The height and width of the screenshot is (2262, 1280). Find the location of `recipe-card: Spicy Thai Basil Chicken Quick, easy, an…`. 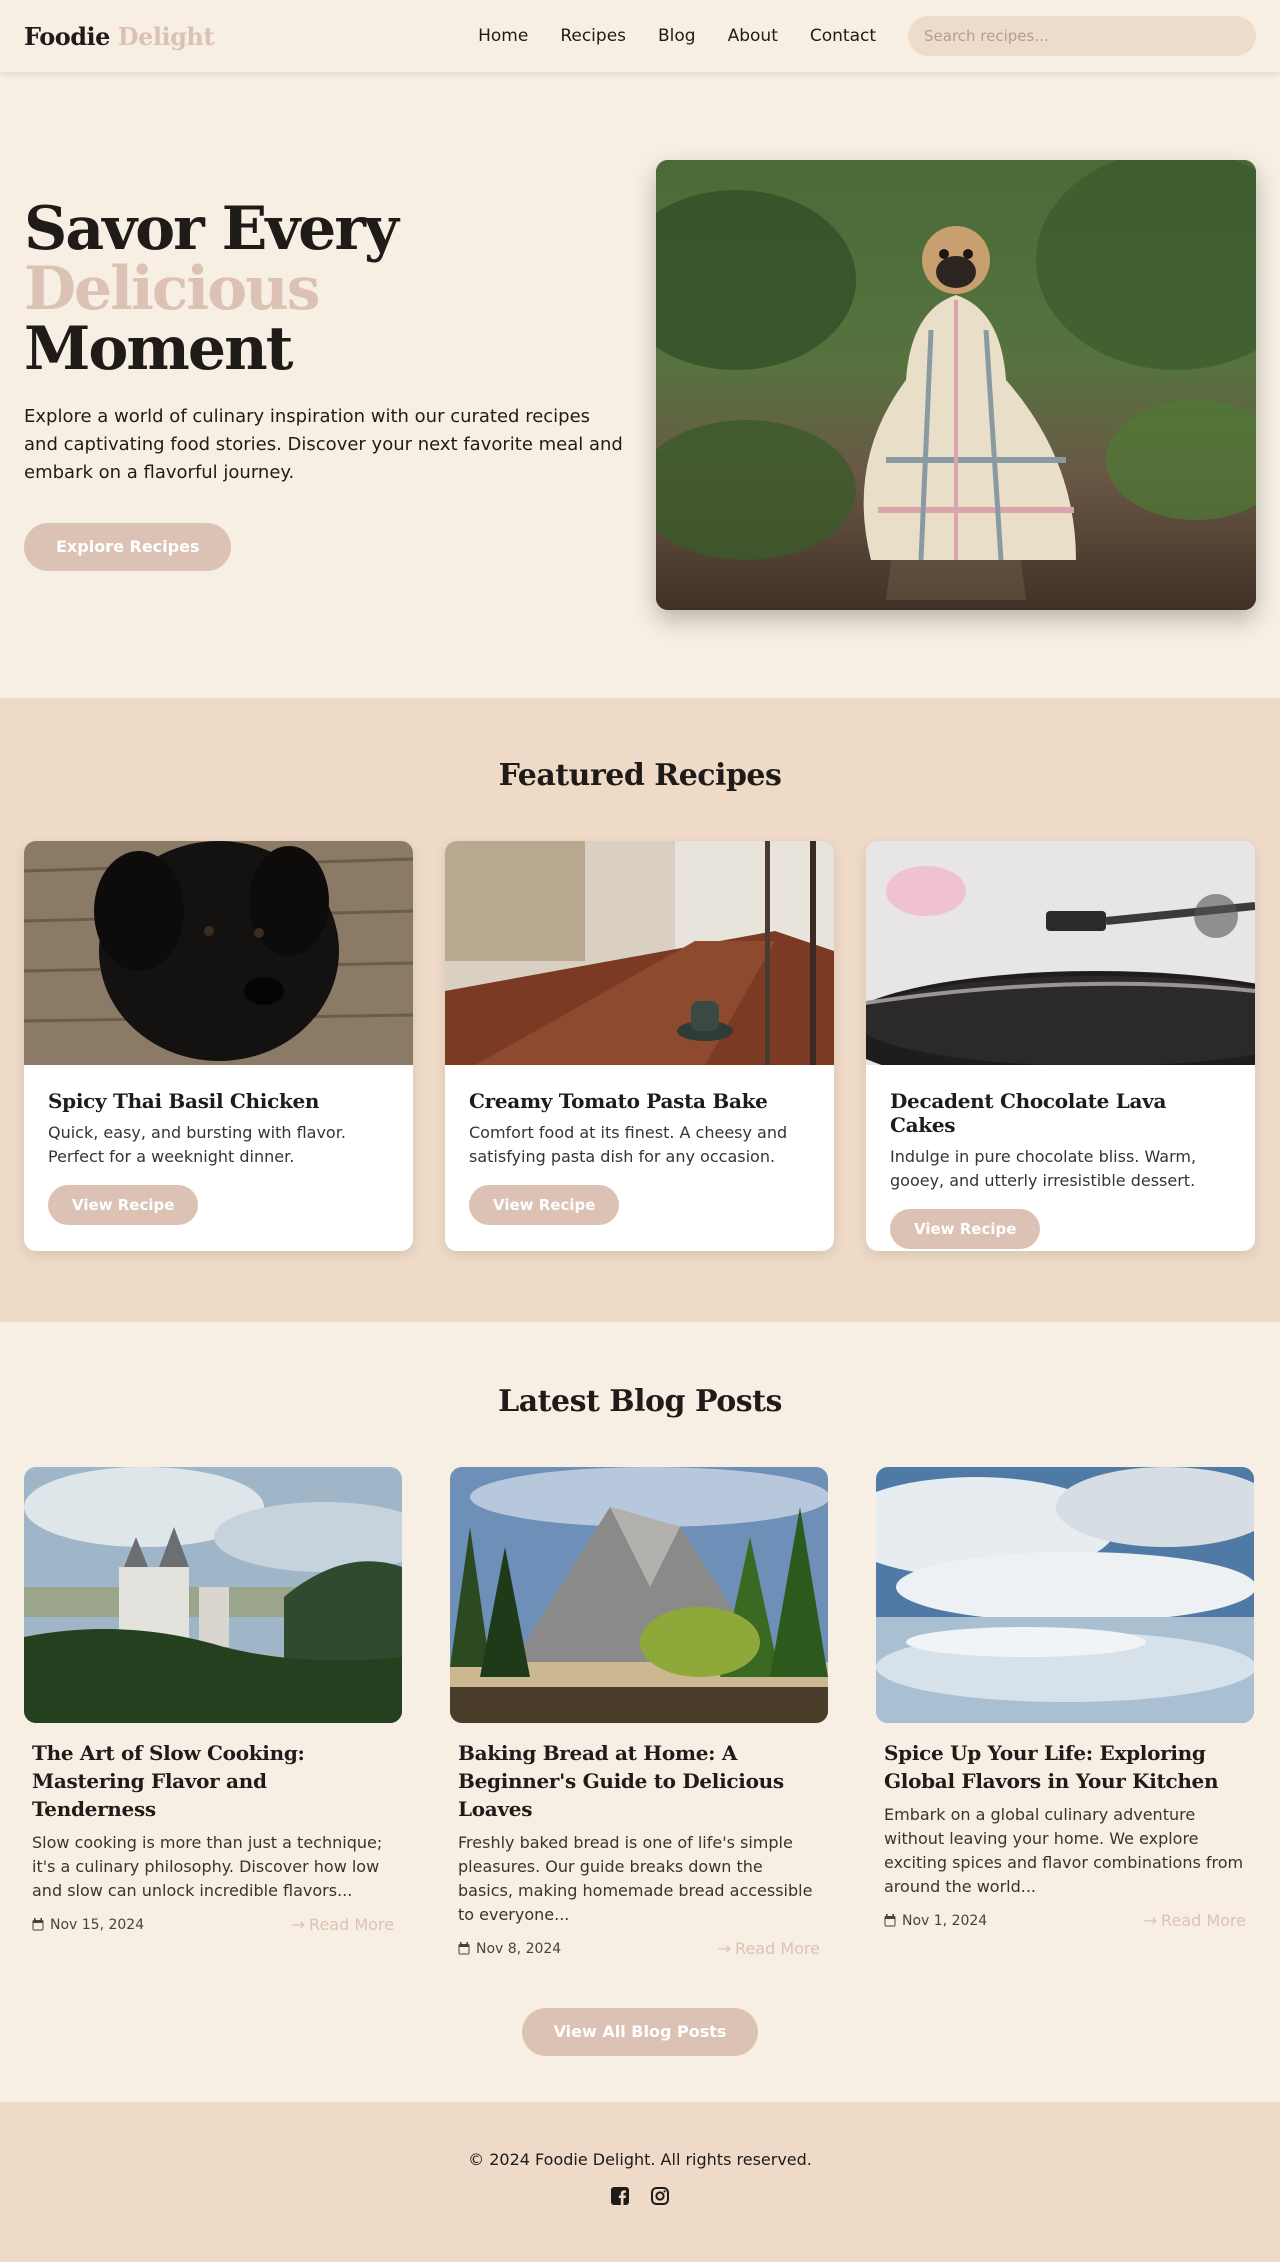

recipe-card: Spicy Thai Basil Chicken Quick, easy, an… is located at coordinates (218, 1046).